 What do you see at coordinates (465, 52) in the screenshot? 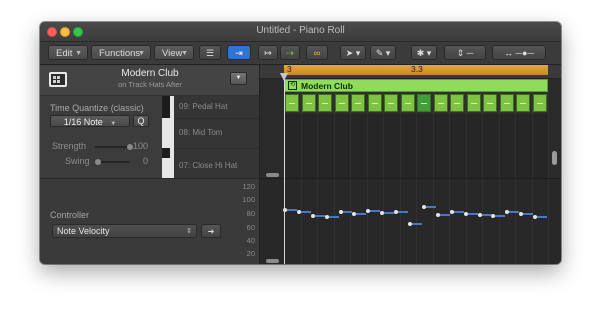
I see `vertical-zoom-slider: ⇕ ─` at bounding box center [465, 52].